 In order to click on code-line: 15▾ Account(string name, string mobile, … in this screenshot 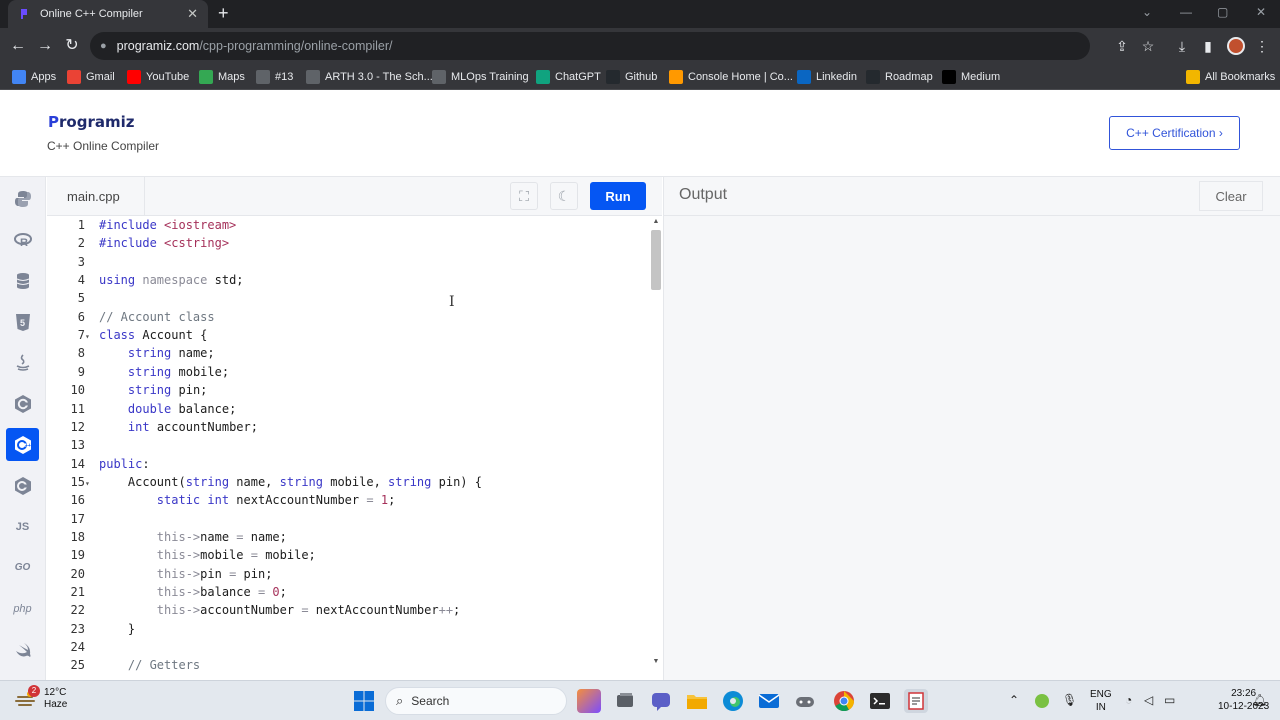, I will do `click(347, 482)`.